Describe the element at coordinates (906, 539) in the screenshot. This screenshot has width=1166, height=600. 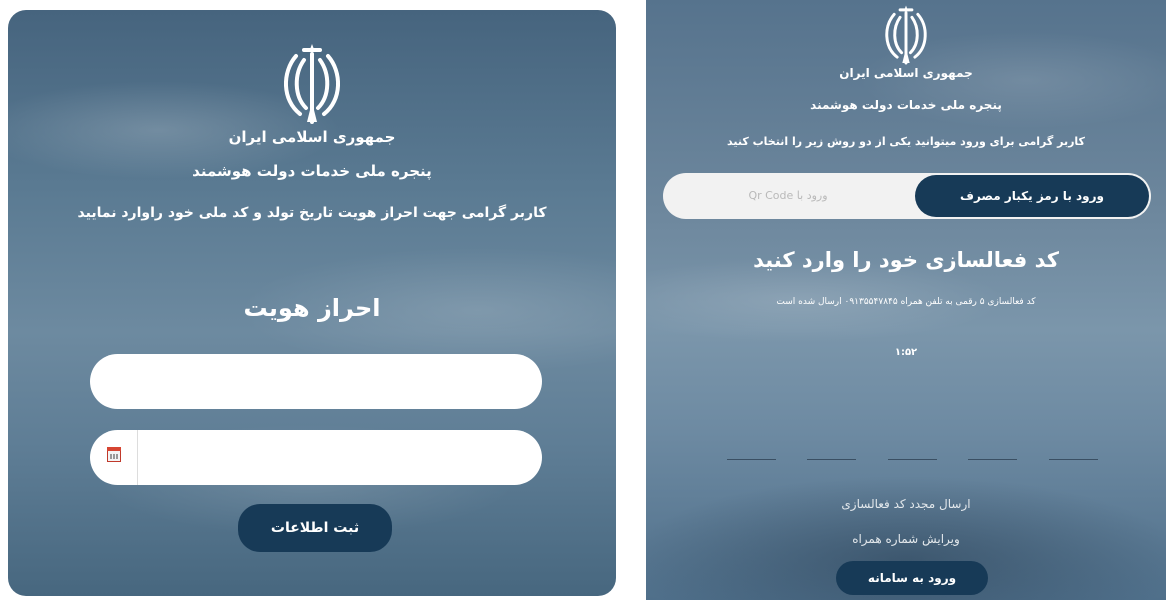
I see `edit-phone-link: ویرایش شماره همراه` at that location.